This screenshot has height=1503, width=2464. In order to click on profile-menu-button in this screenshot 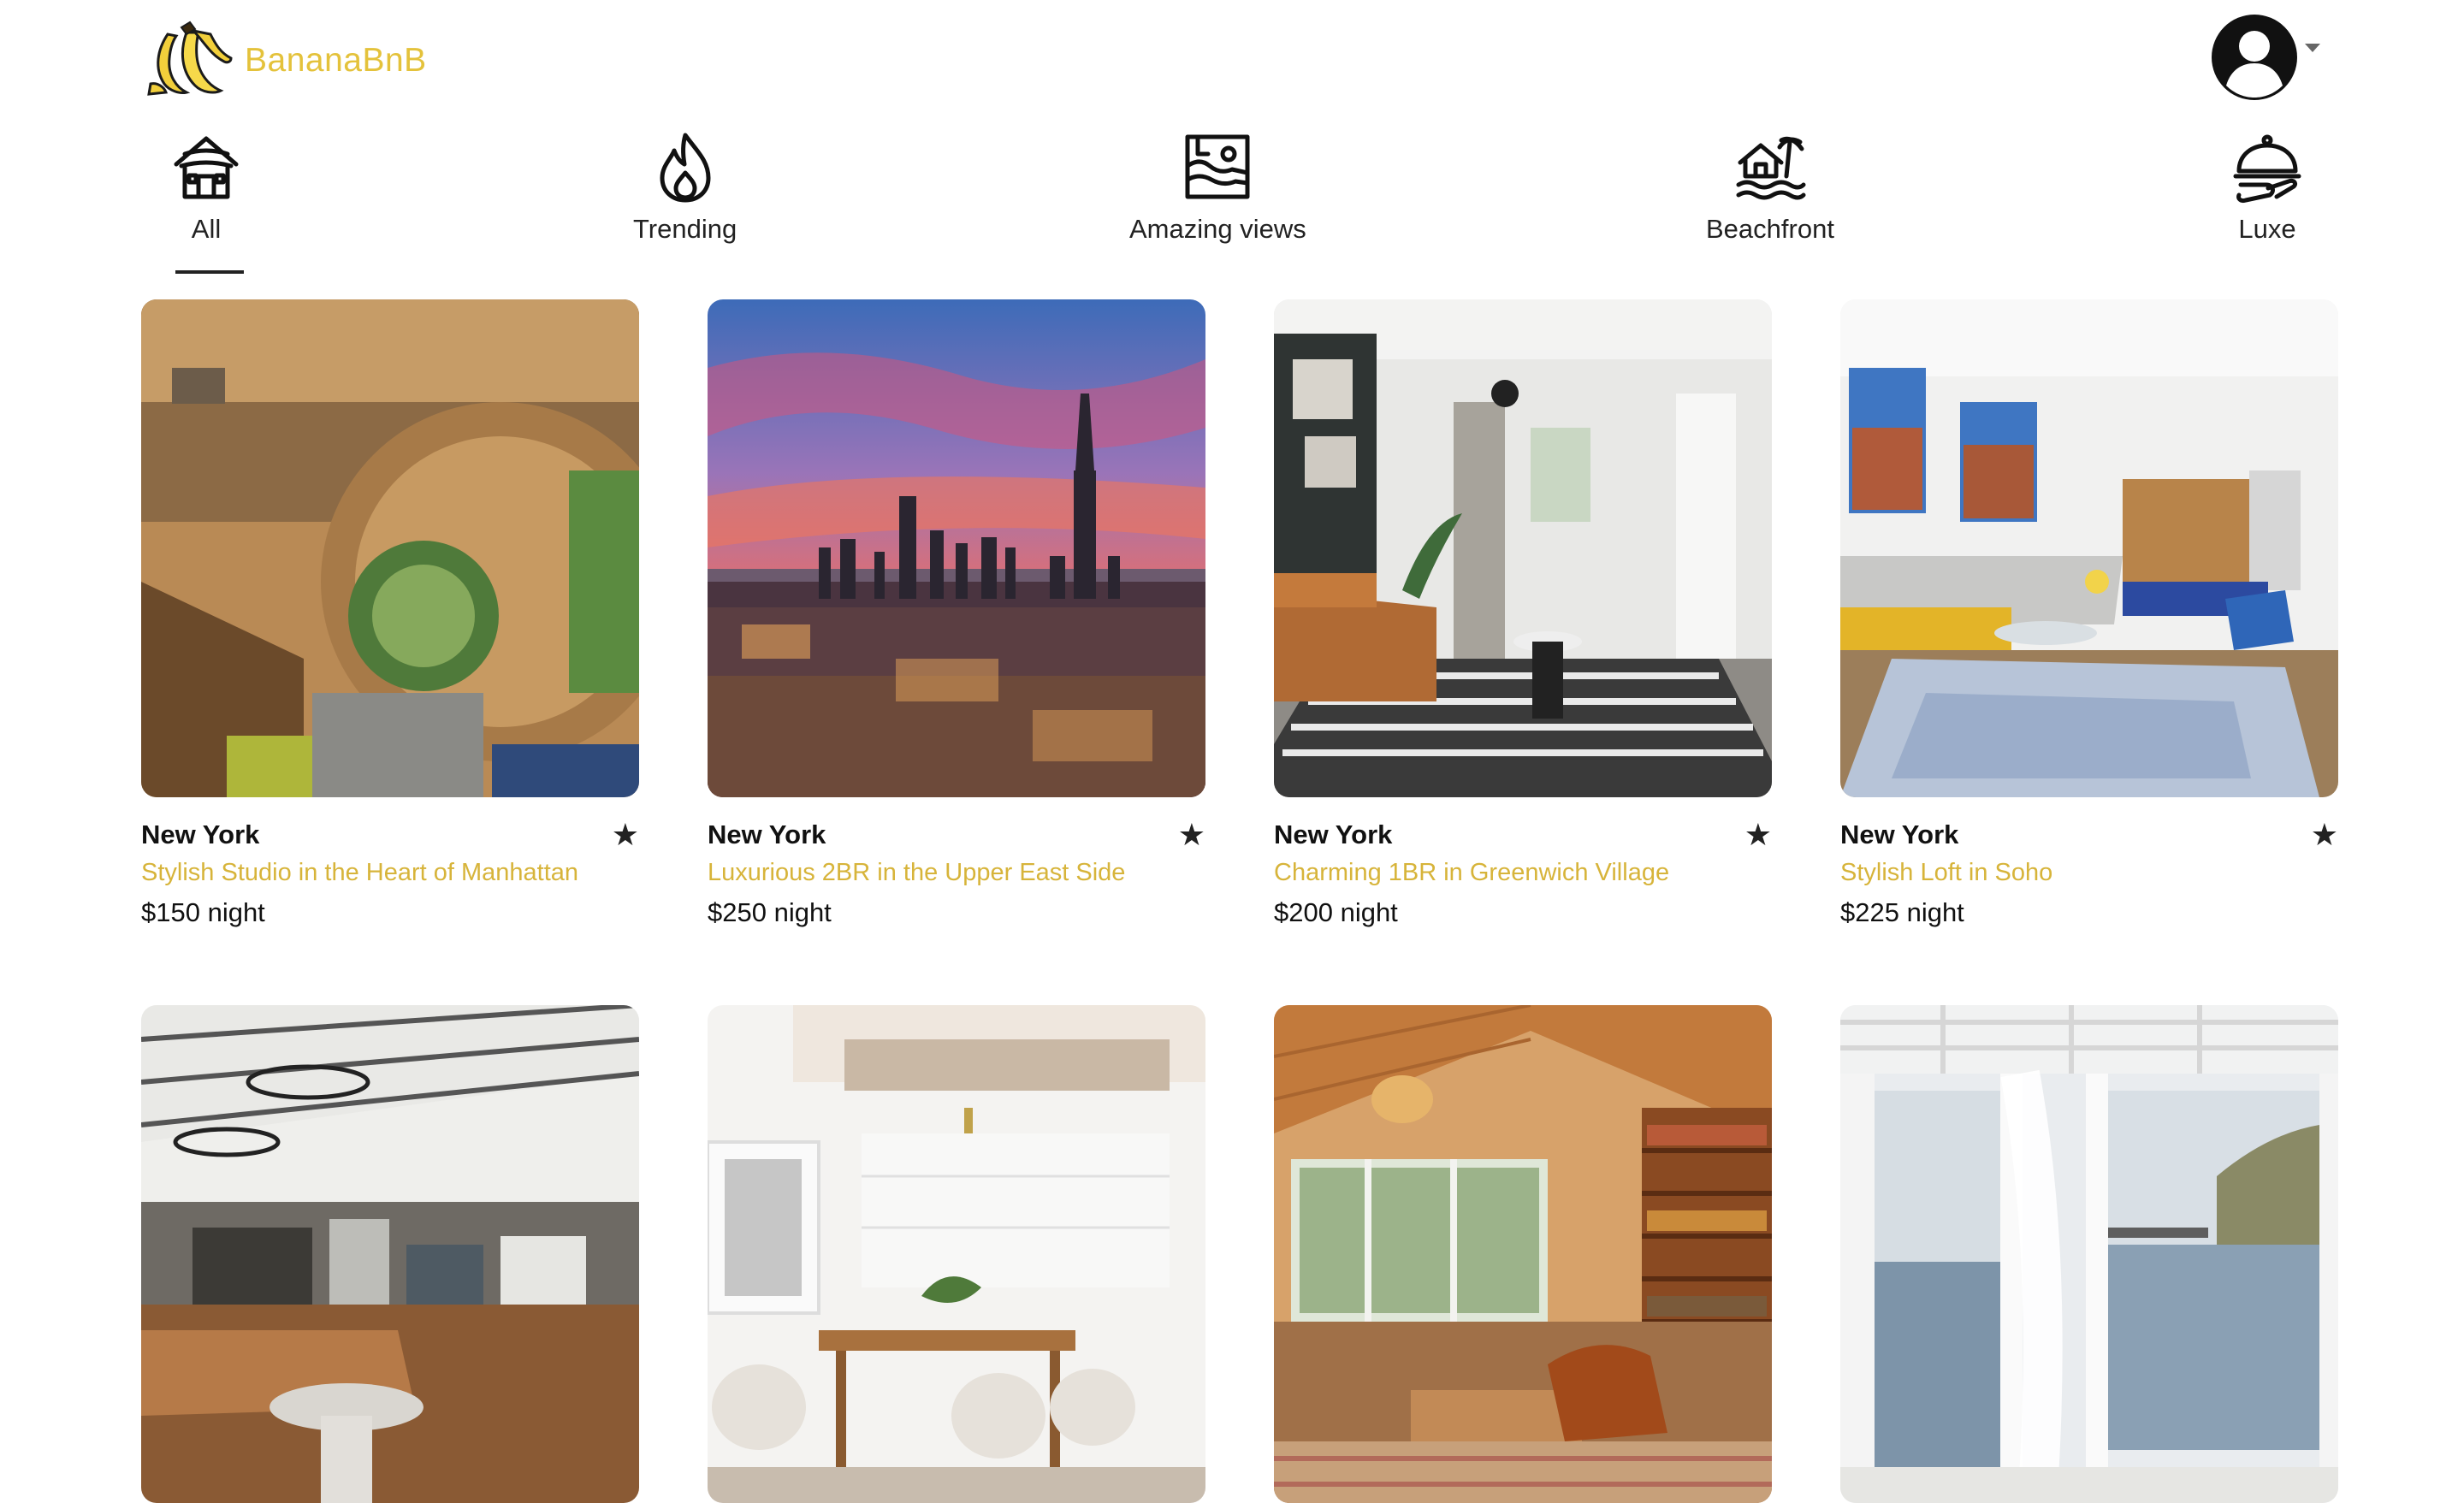, I will do `click(2264, 57)`.